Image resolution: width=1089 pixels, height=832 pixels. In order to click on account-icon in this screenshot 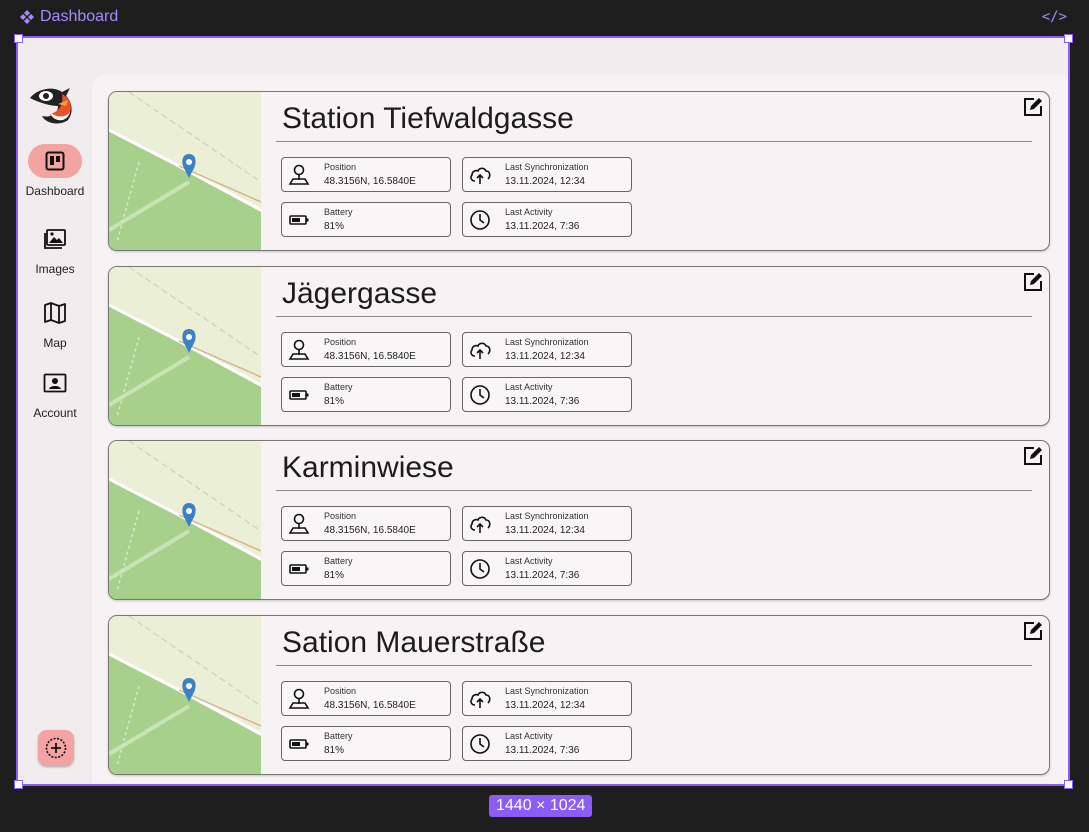, I will do `click(55, 383)`.